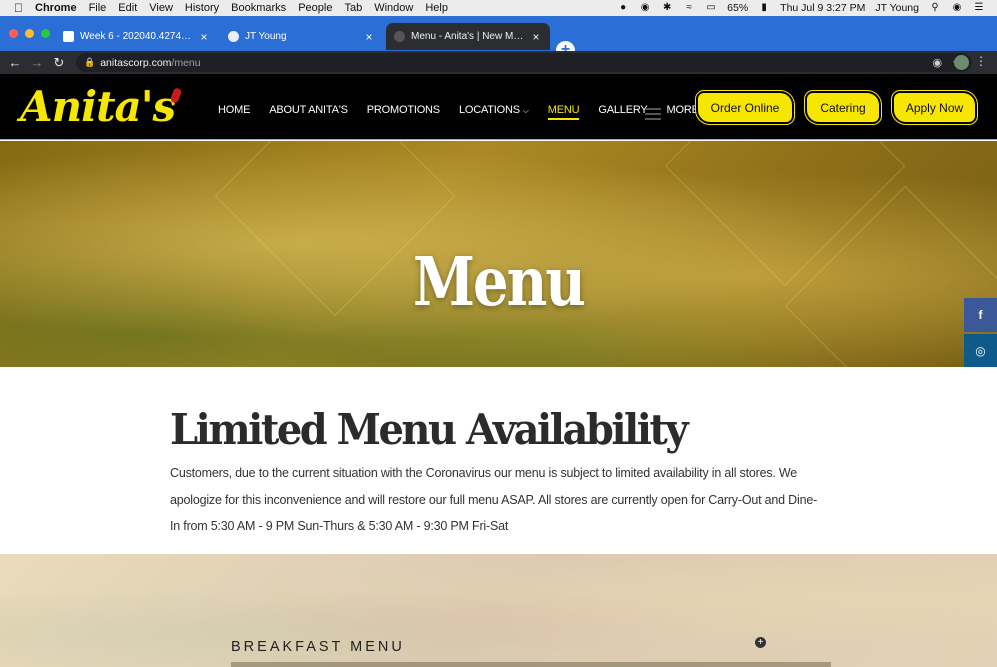  Describe the element at coordinates (653, 115) in the screenshot. I see `hamburger-menu-icon` at that location.